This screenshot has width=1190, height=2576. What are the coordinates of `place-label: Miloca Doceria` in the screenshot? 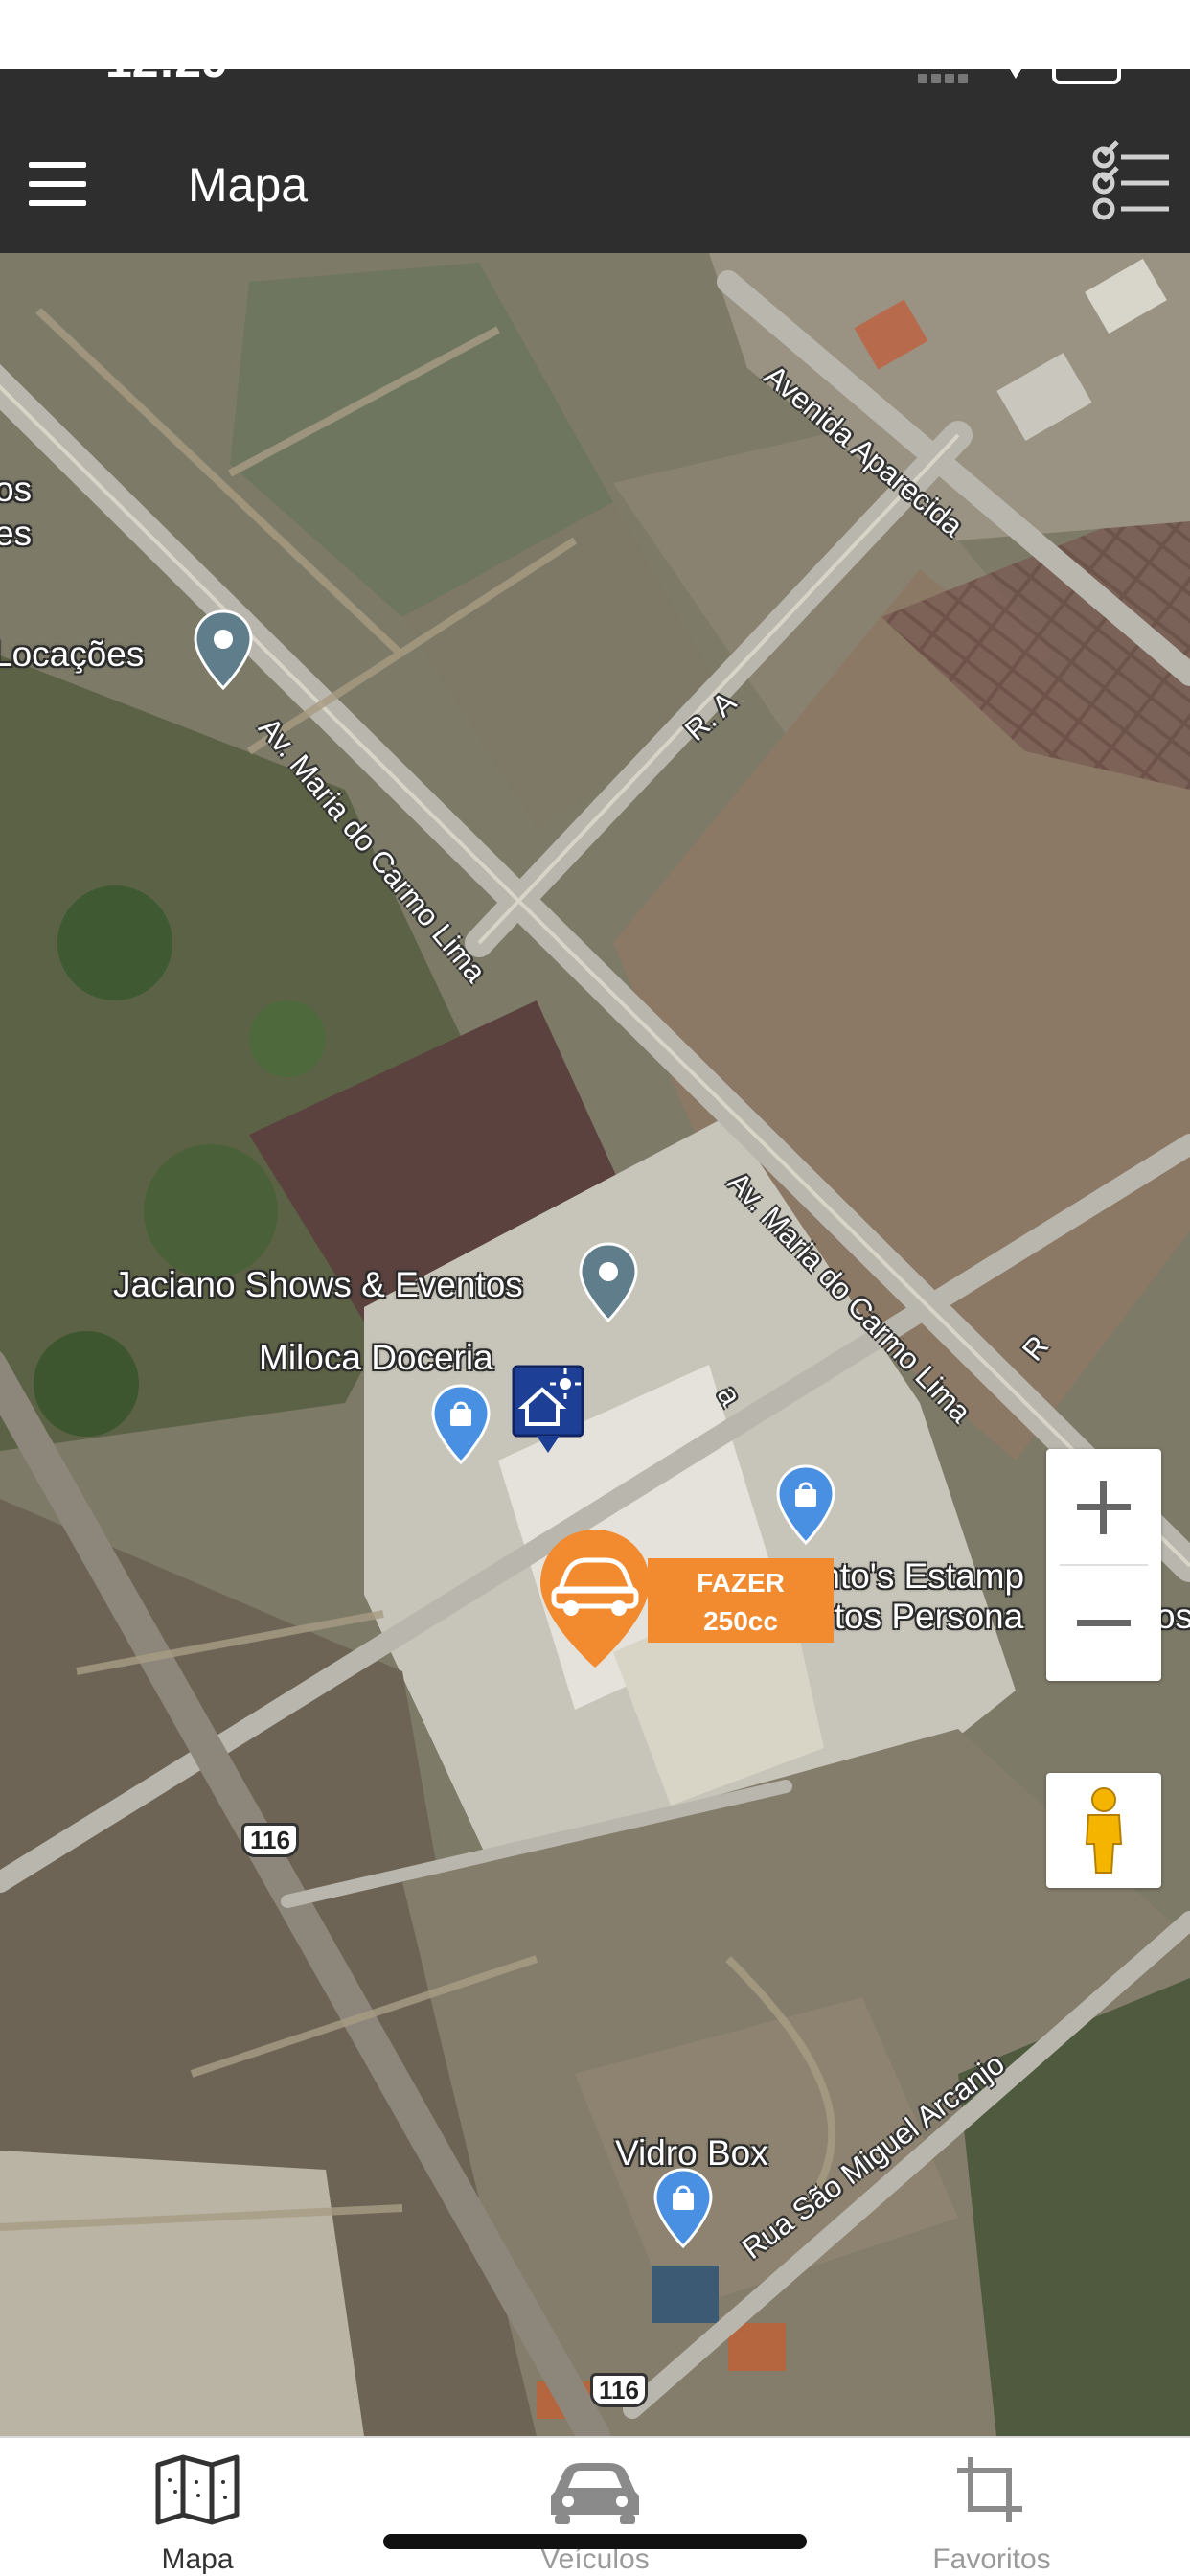 It's located at (376, 1357).